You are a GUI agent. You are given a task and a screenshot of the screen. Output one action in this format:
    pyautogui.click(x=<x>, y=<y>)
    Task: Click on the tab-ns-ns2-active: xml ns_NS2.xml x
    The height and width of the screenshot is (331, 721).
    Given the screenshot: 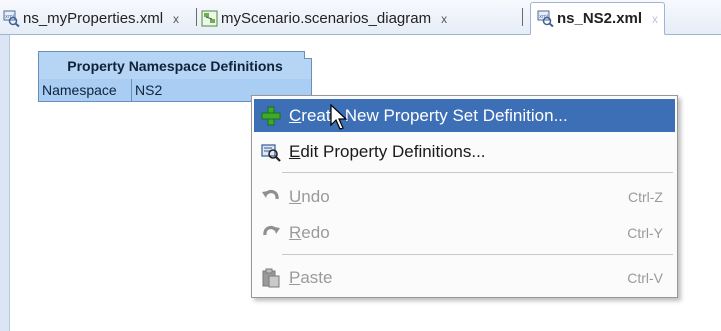 What is the action you would take?
    pyautogui.click(x=598, y=18)
    